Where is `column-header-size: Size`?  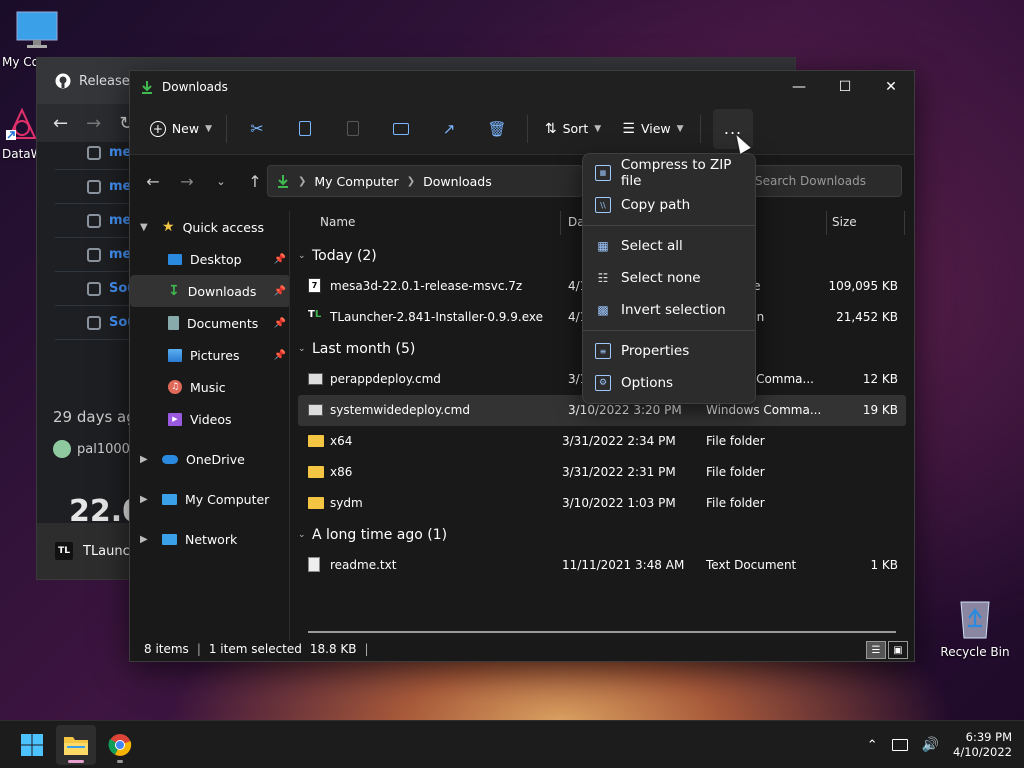 column-header-size: Size is located at coordinates (844, 222).